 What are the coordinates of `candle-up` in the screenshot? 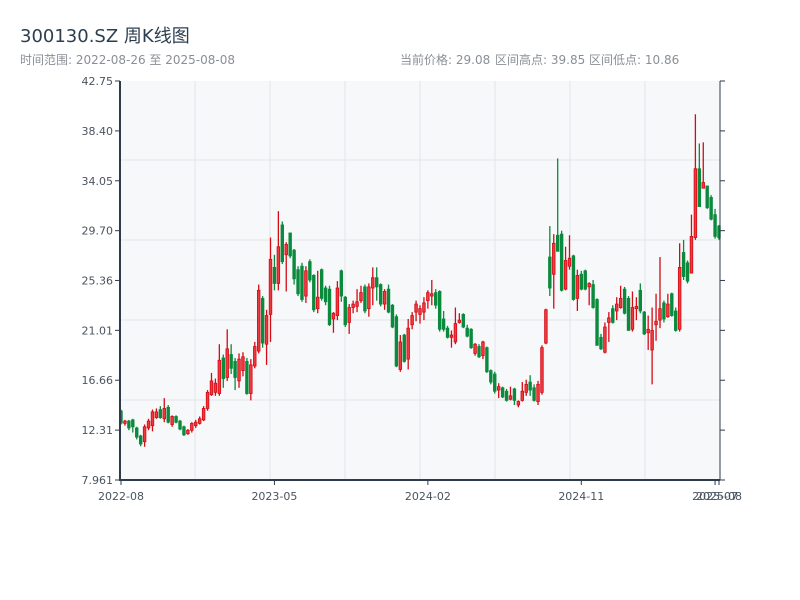 It's located at (546, 326).